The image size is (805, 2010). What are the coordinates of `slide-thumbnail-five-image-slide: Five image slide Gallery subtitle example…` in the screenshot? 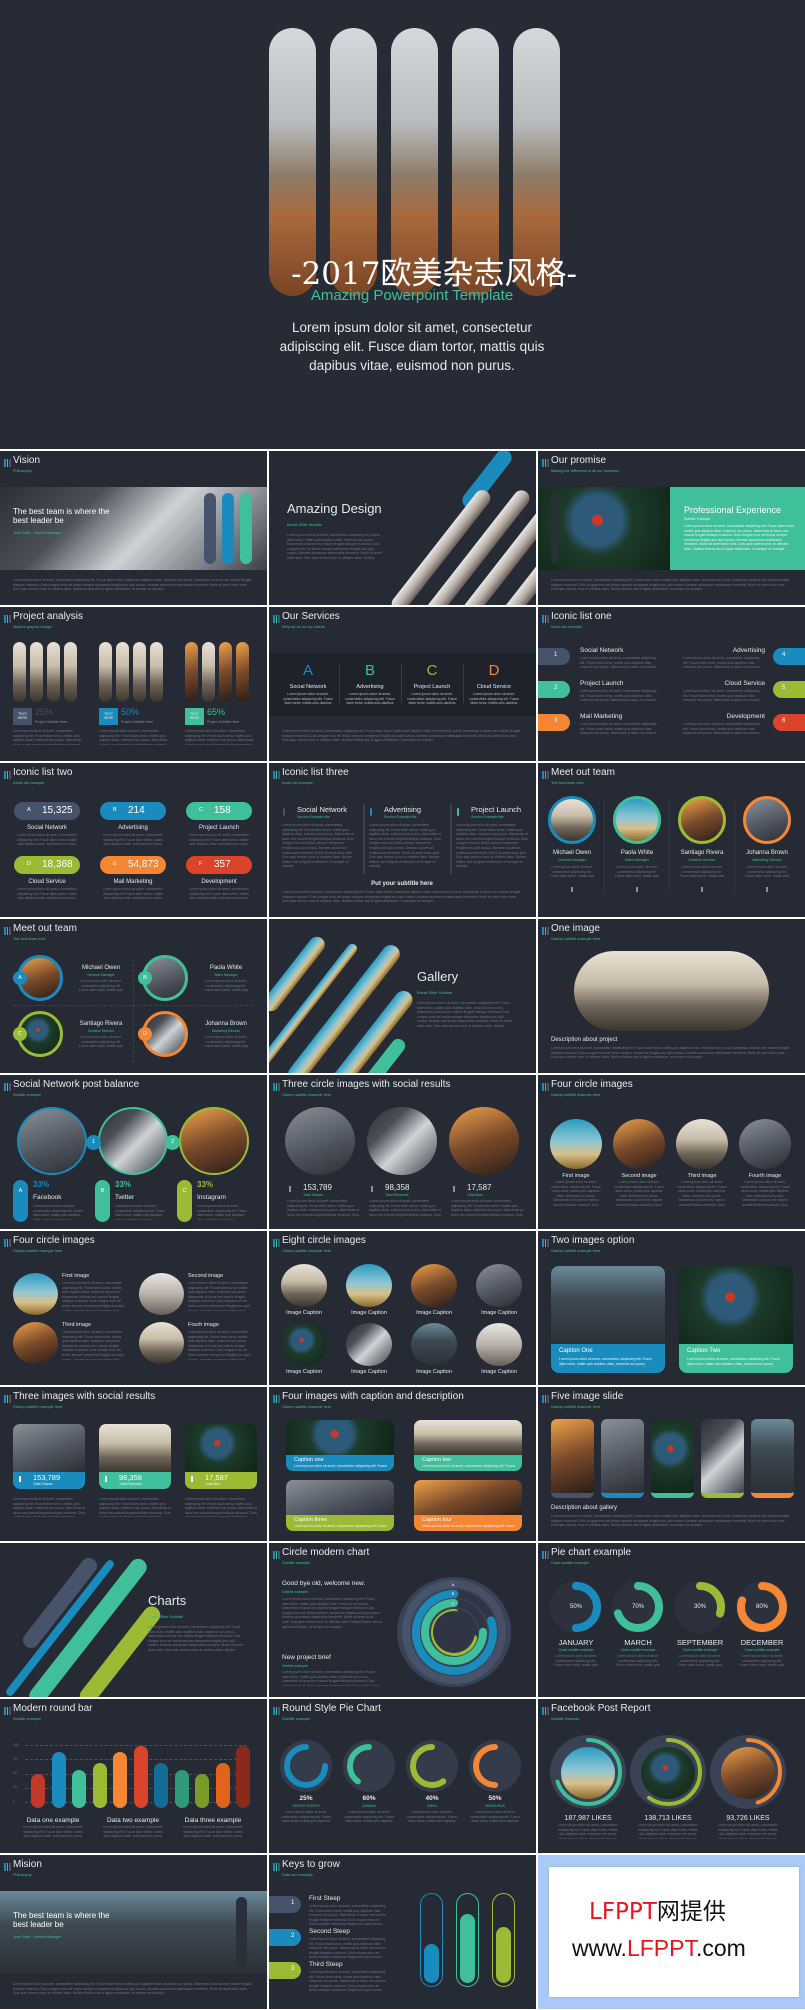 It's located at (671, 1464).